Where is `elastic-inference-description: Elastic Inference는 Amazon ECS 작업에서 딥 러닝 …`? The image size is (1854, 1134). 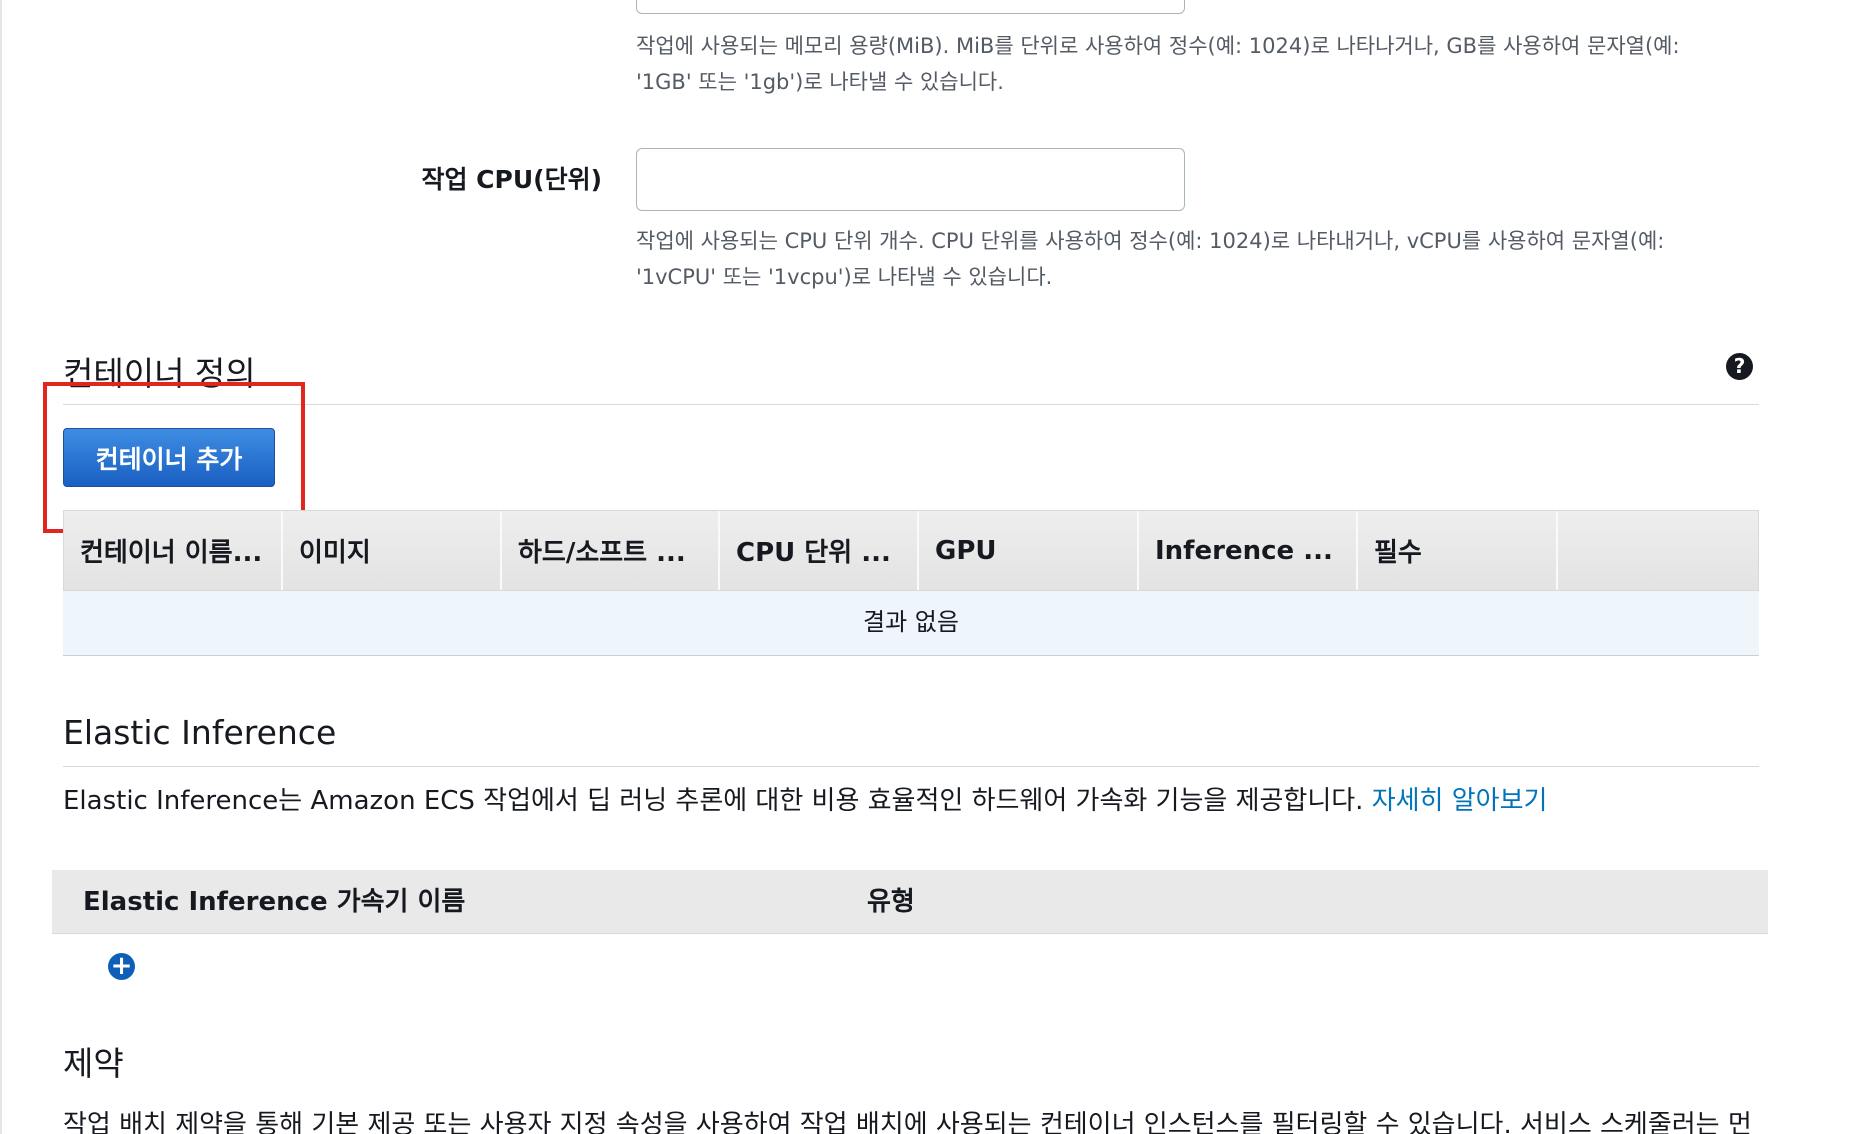 elastic-inference-description: Elastic Inference는 Amazon ECS 작업에서 딥 러닝 … is located at coordinates (805, 798).